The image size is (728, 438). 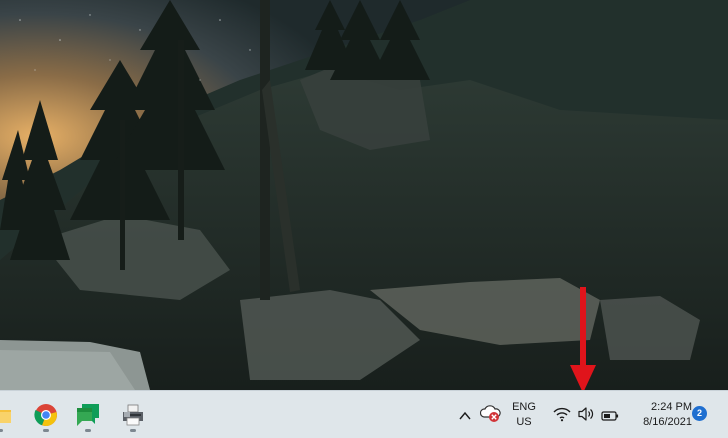 What do you see at coordinates (699, 413) in the screenshot?
I see `notification-badge: 2` at bounding box center [699, 413].